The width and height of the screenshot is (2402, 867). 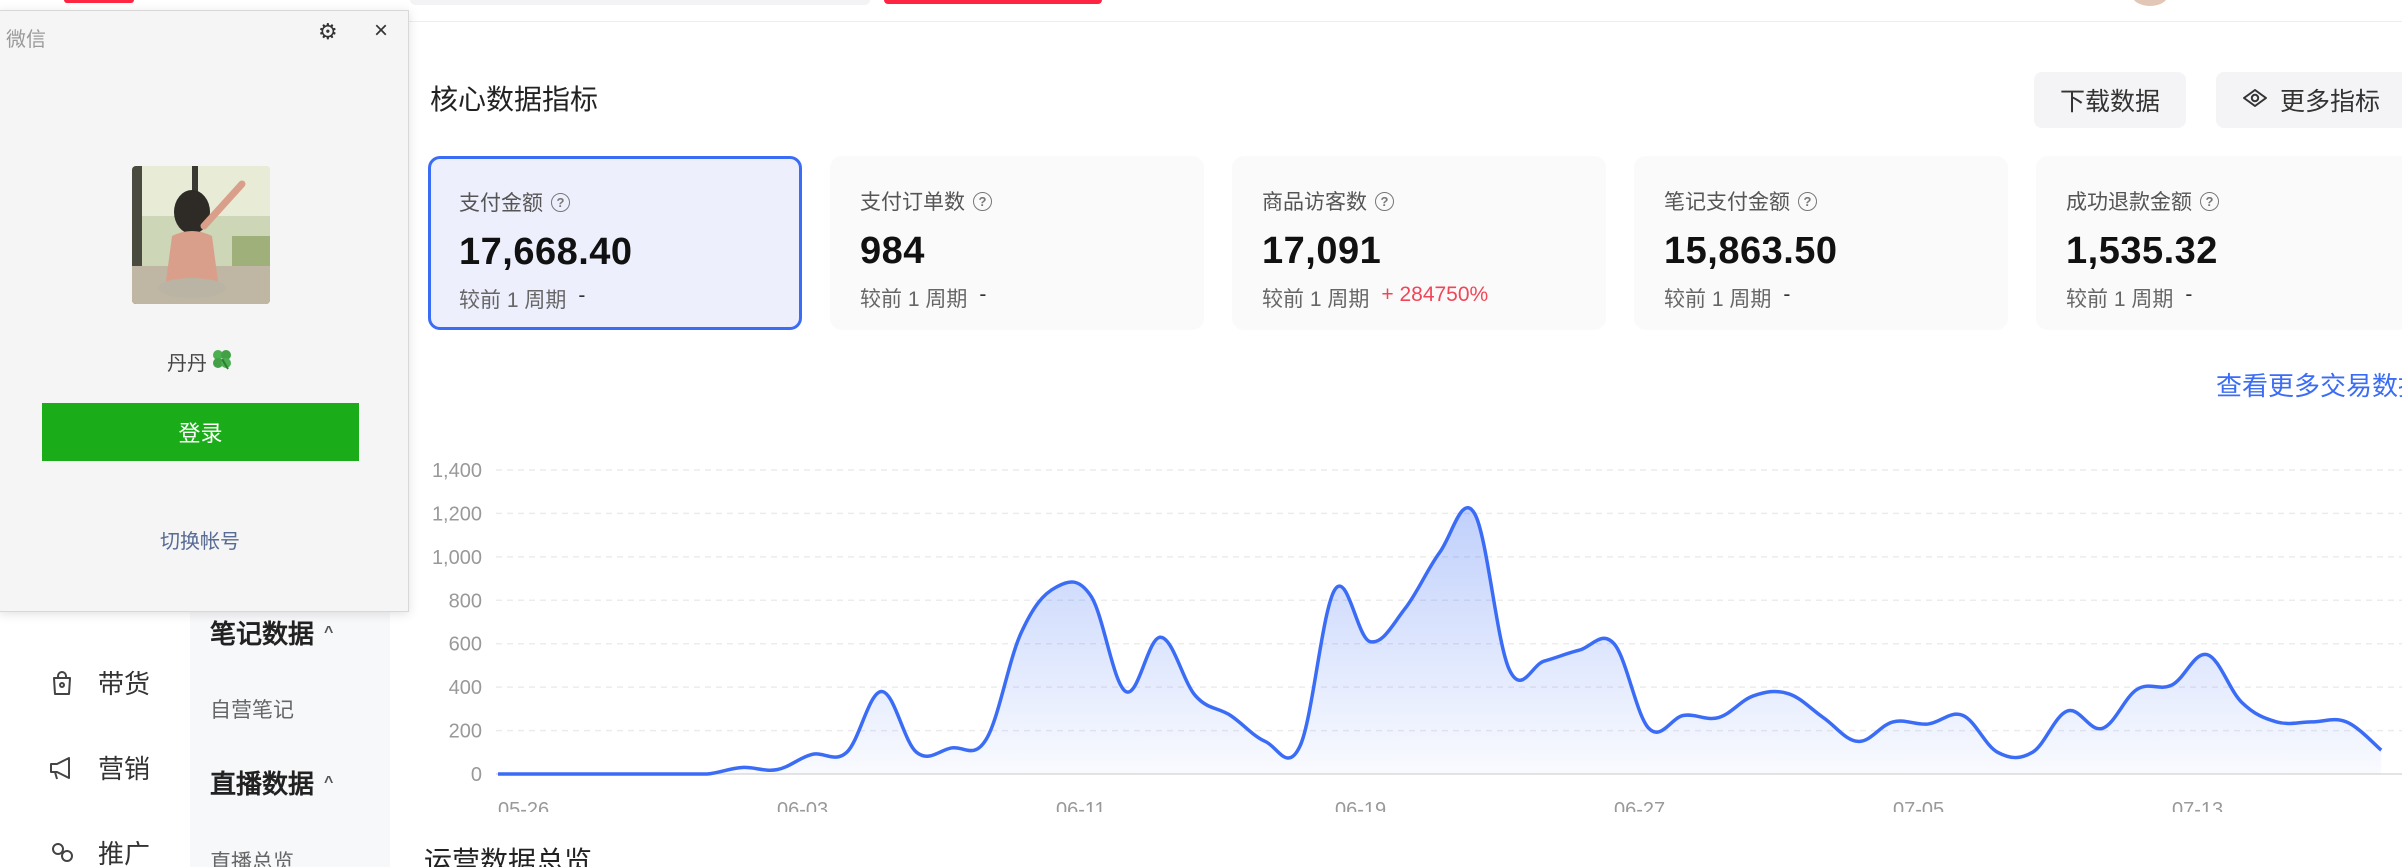 What do you see at coordinates (252, 709) in the screenshot?
I see `subnav-item-own-notes: 自营笔记` at bounding box center [252, 709].